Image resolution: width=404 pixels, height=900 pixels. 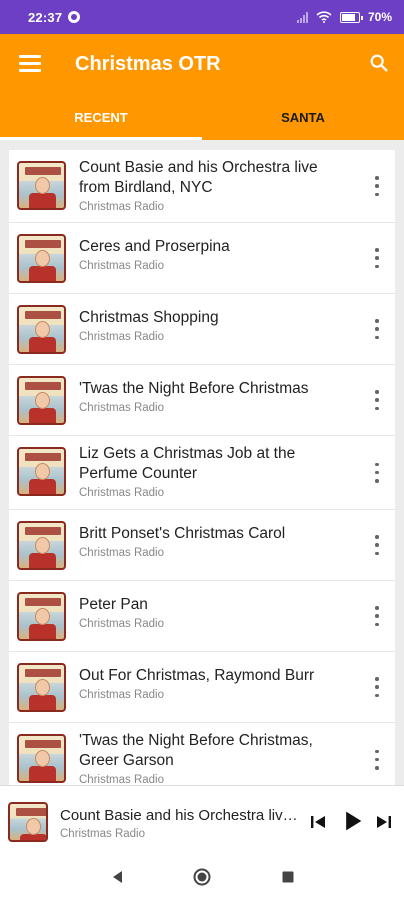 I want to click on episode-title: Christmas Shopping, so click(x=149, y=317).